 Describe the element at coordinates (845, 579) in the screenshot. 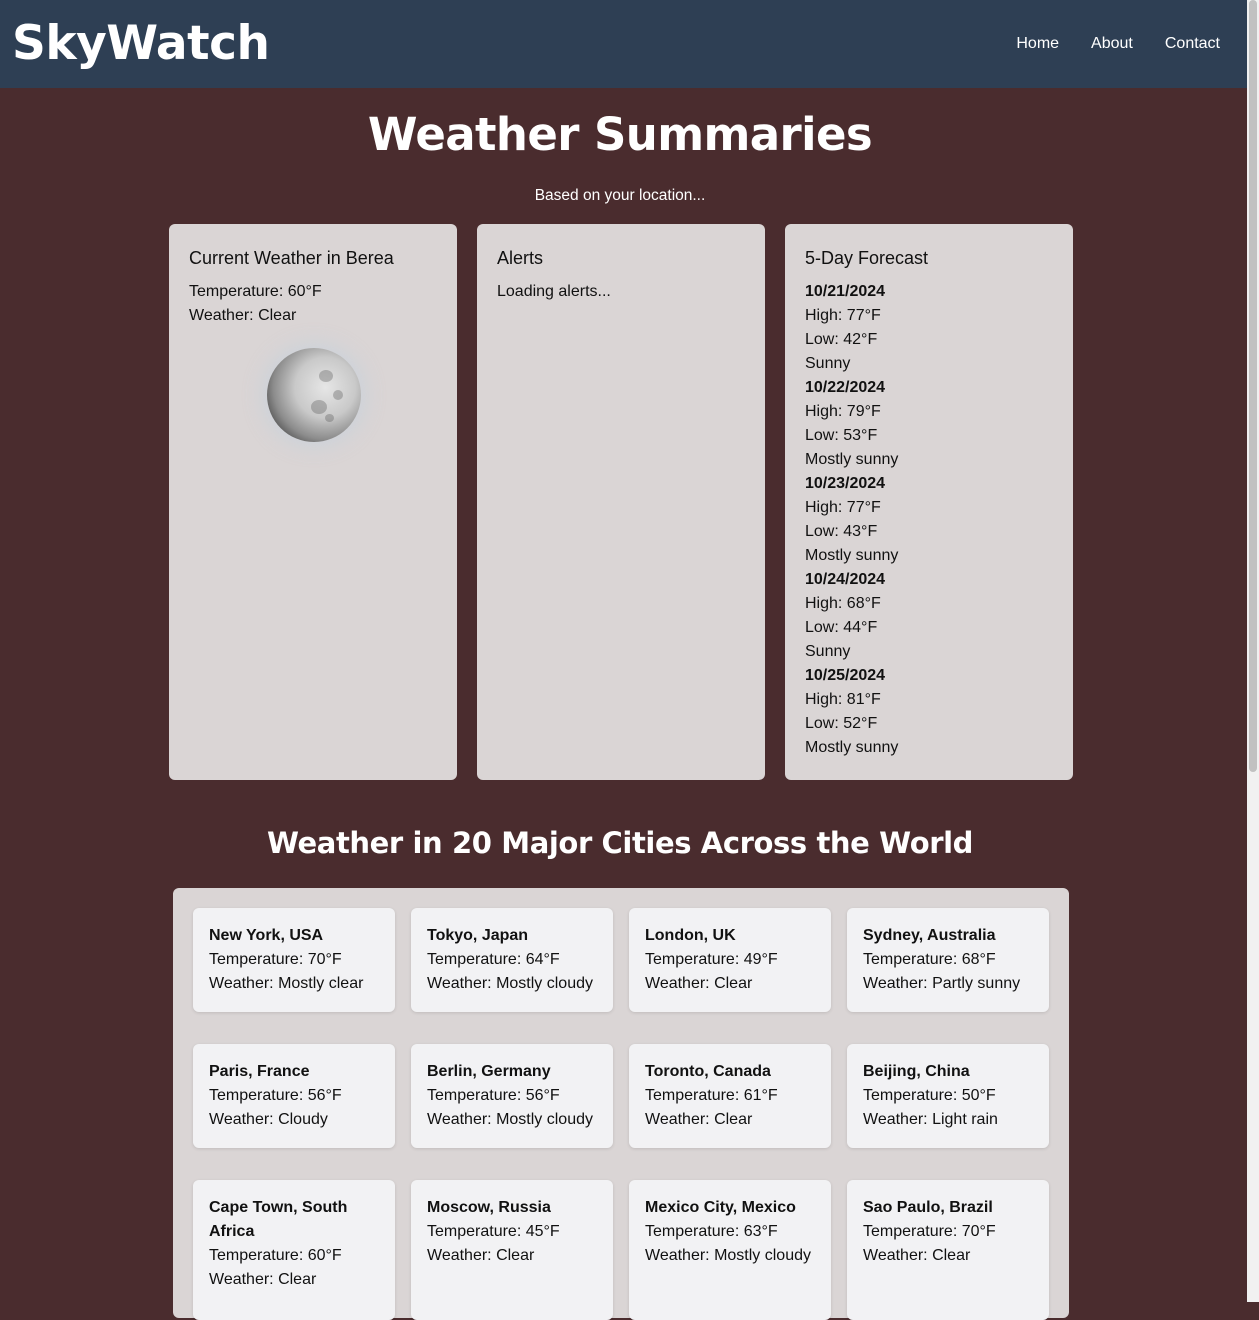

I see `forecast-date: 10/24/2024` at that location.